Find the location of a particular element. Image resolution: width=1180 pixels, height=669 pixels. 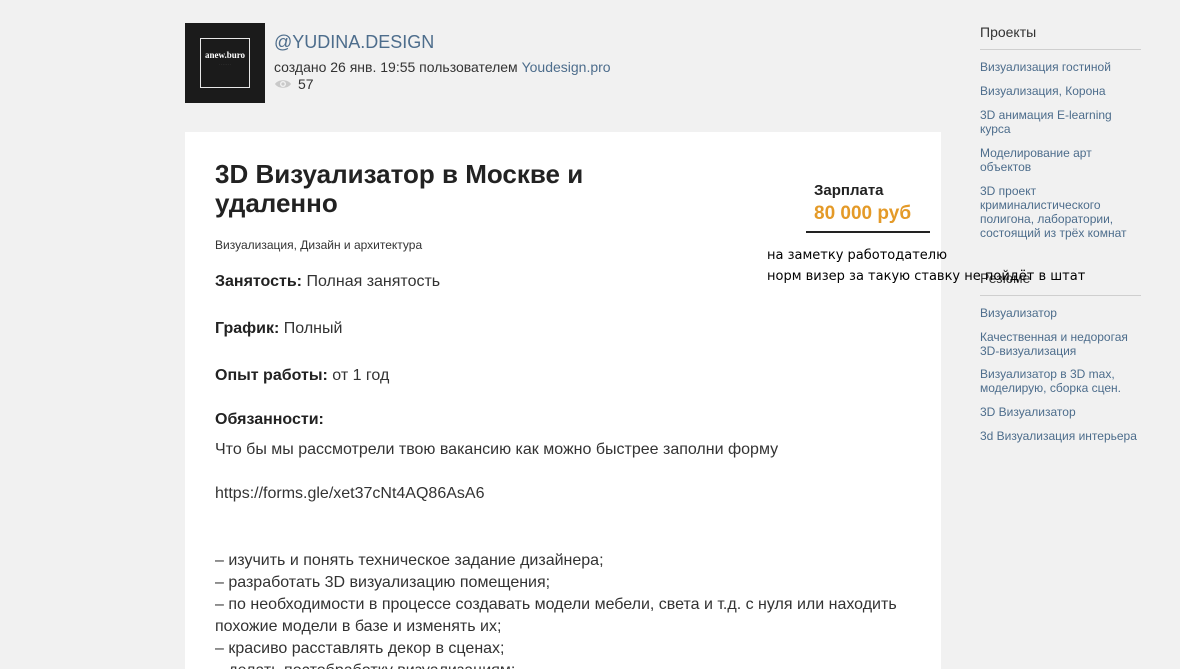

employment-label: Занятость: is located at coordinates (259, 281).